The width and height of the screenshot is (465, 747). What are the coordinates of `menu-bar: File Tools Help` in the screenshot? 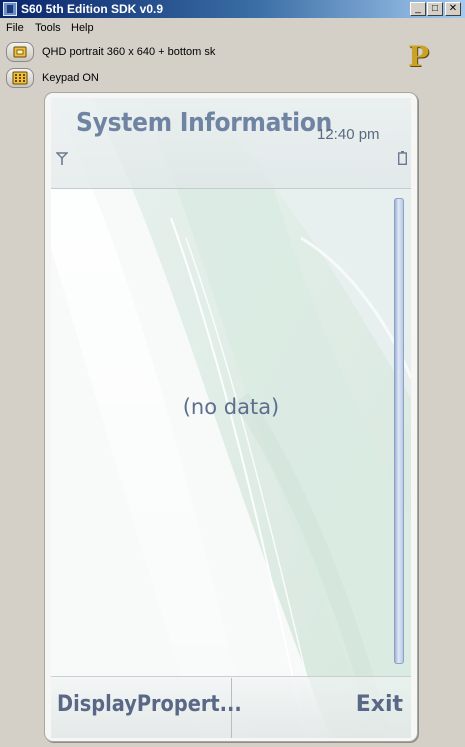 It's located at (232, 28).